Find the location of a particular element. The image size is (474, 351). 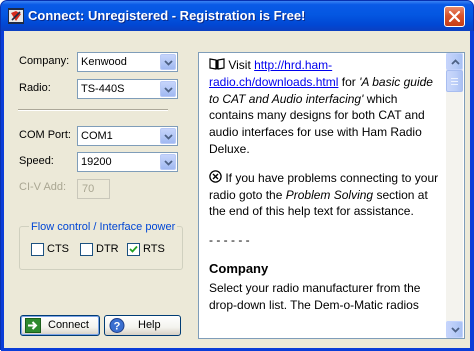

scroll-down-button is located at coordinates (454, 329).